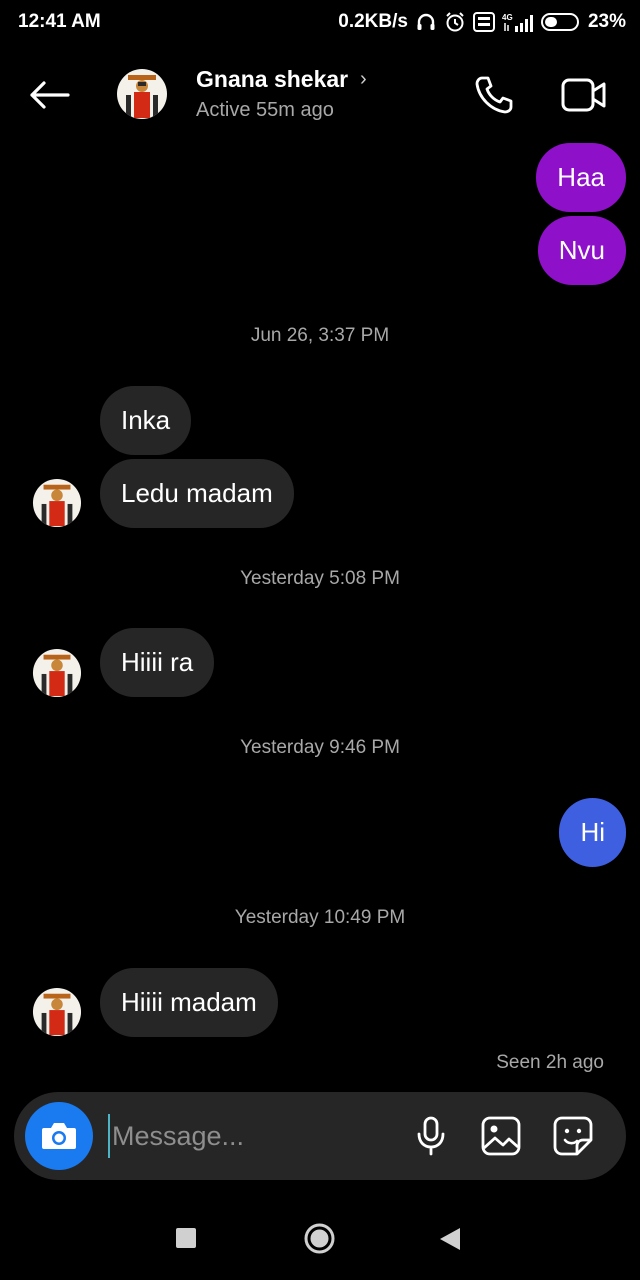 This screenshot has height=1280, width=640. I want to click on chat-header: Gnana shekar › Active 55m ago, so click(320, 94).